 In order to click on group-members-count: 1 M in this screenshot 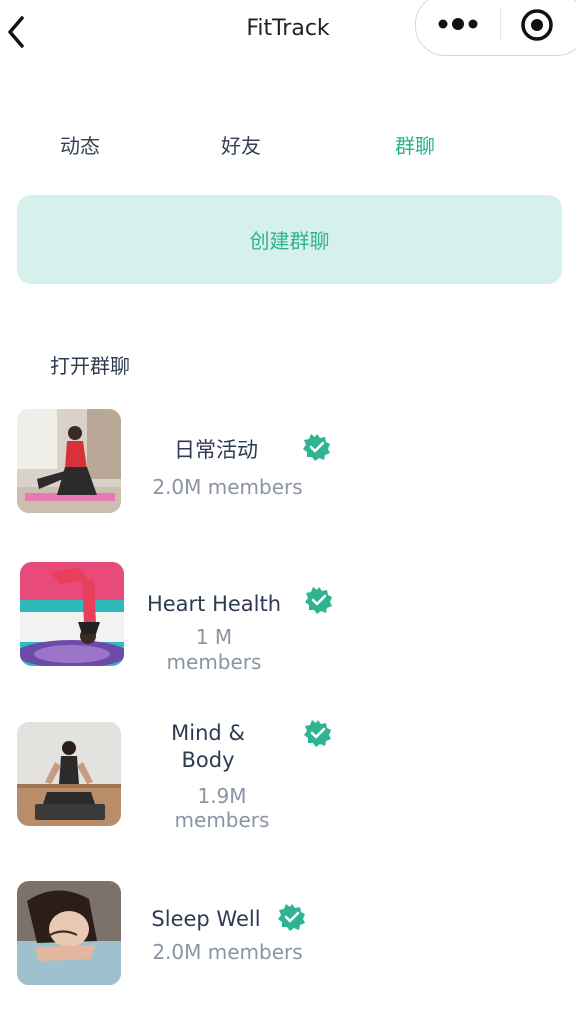, I will do `click(214, 637)`.